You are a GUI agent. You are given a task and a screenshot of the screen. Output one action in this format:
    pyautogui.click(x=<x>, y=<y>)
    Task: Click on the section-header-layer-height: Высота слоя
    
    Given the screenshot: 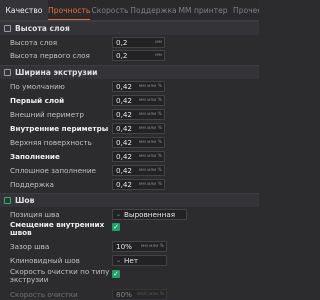 What is the action you would take?
    pyautogui.click(x=129, y=28)
    